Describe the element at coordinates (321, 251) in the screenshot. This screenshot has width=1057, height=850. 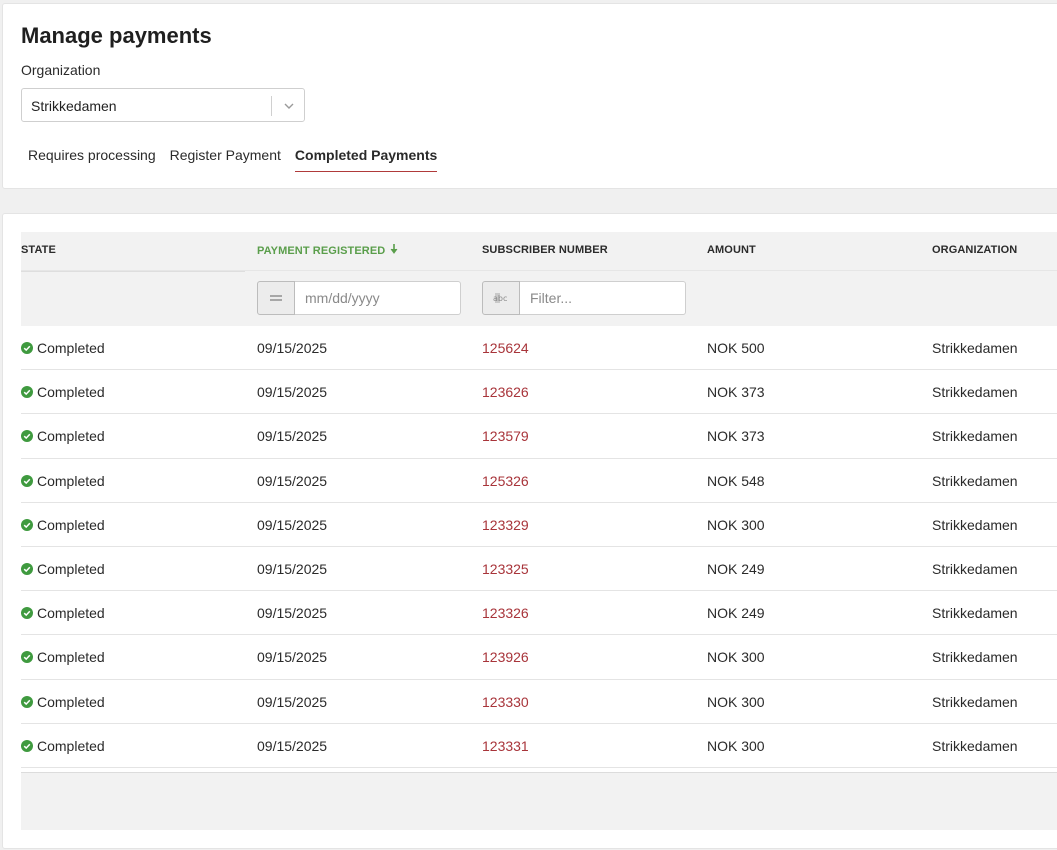
I see `column-header-payment-registered-label: PAYMENT REGISTERED` at that location.